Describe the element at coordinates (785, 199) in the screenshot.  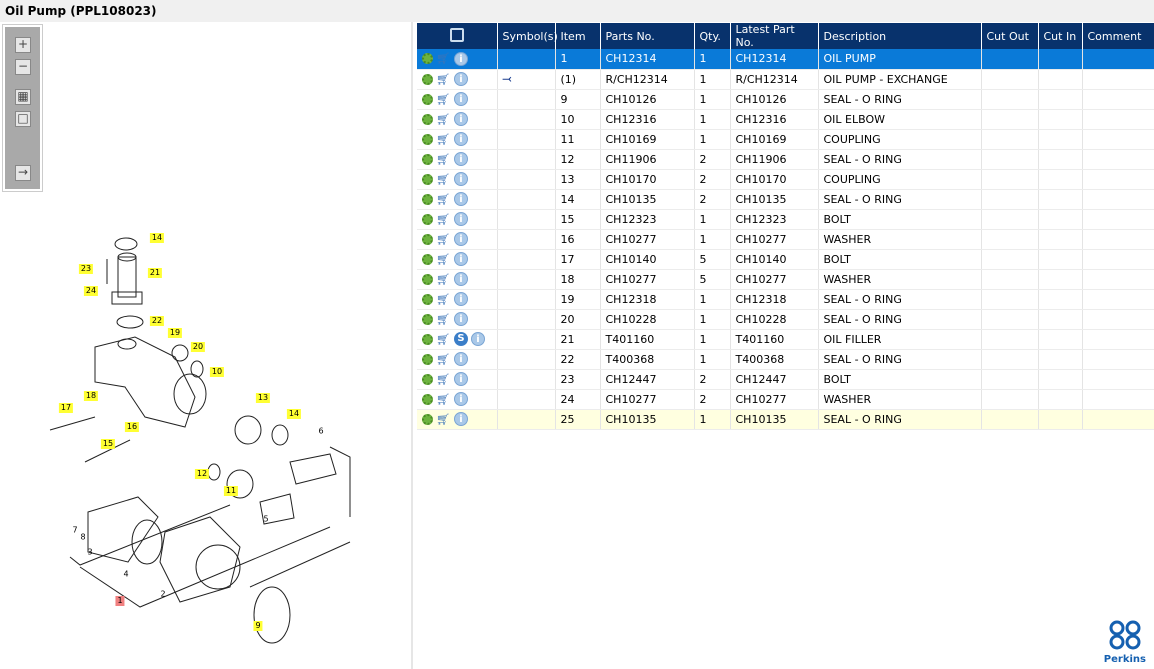
I see `table-row: 🛒︎ i 14 CH10135 2 CH10135 SEAL - O RING` at that location.